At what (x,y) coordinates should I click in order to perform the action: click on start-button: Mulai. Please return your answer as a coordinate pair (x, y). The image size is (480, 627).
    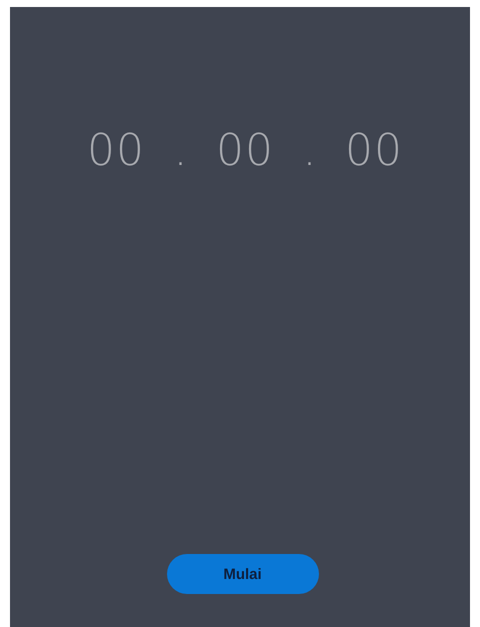
    Looking at the image, I should click on (242, 574).